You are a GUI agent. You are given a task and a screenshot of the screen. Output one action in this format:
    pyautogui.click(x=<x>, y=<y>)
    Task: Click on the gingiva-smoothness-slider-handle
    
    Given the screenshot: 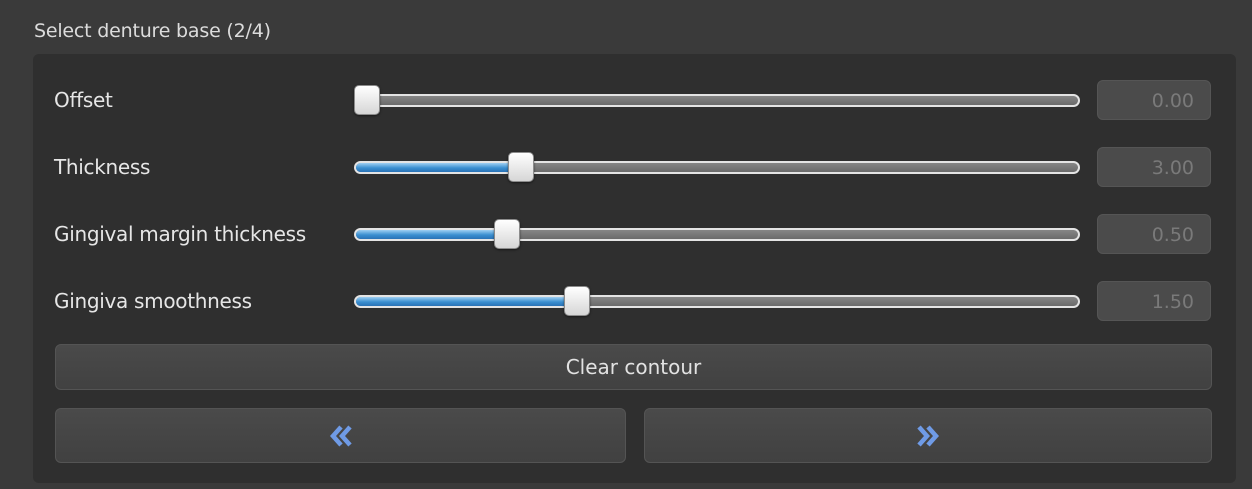 What is the action you would take?
    pyautogui.click(x=577, y=301)
    